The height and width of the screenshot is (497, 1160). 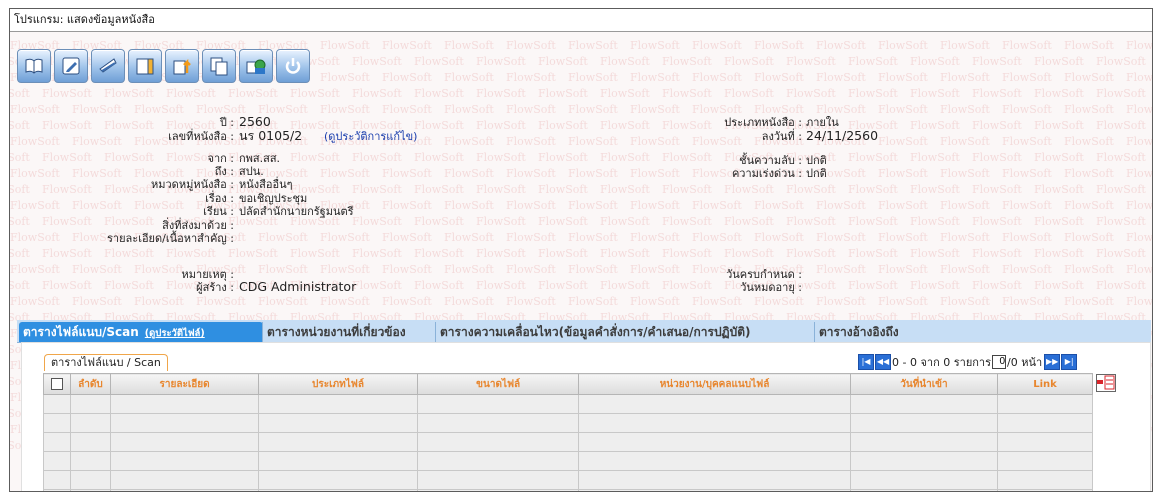 I want to click on edit-icon, so click(x=71, y=66).